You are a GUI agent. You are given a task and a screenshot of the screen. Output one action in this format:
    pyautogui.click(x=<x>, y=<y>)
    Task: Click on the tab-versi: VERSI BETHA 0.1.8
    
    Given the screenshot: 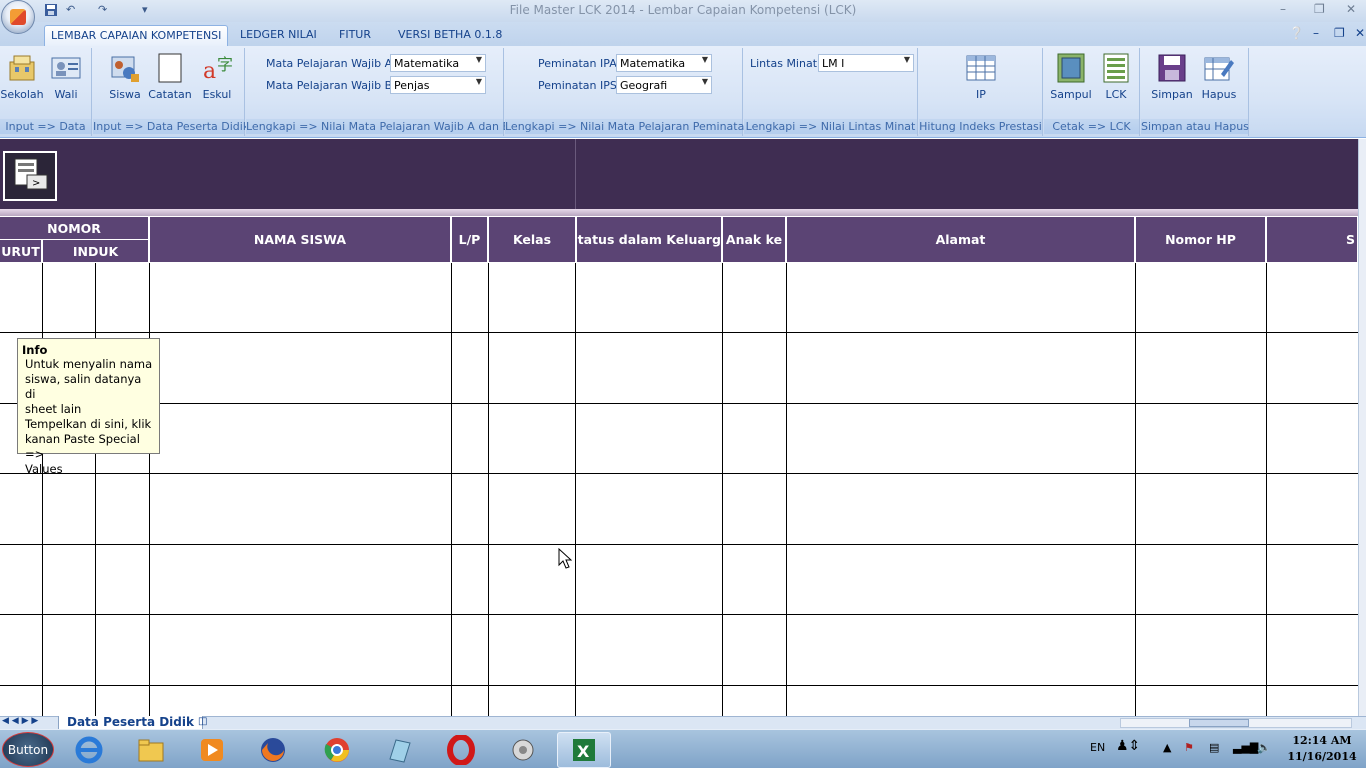 What is the action you would take?
    pyautogui.click(x=450, y=35)
    